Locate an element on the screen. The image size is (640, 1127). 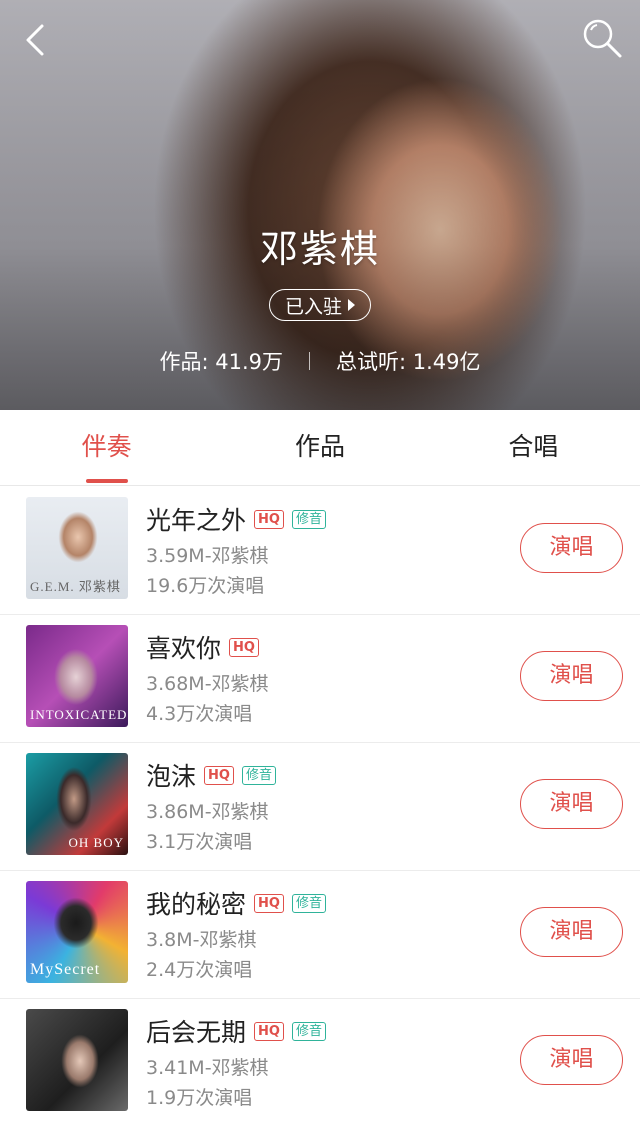
song-title-line: 光年之外 HQ 修音 is located at coordinates (236, 519).